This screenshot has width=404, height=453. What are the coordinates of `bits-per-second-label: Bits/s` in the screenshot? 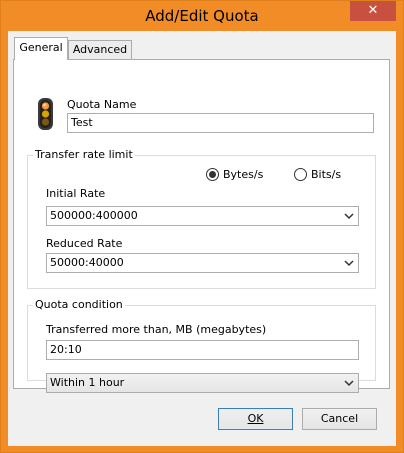 It's located at (326, 174).